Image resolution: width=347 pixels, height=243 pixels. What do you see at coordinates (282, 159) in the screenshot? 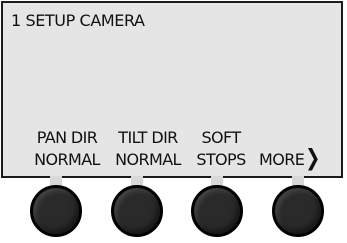
I see `softkey-label-line: MORE` at bounding box center [282, 159].